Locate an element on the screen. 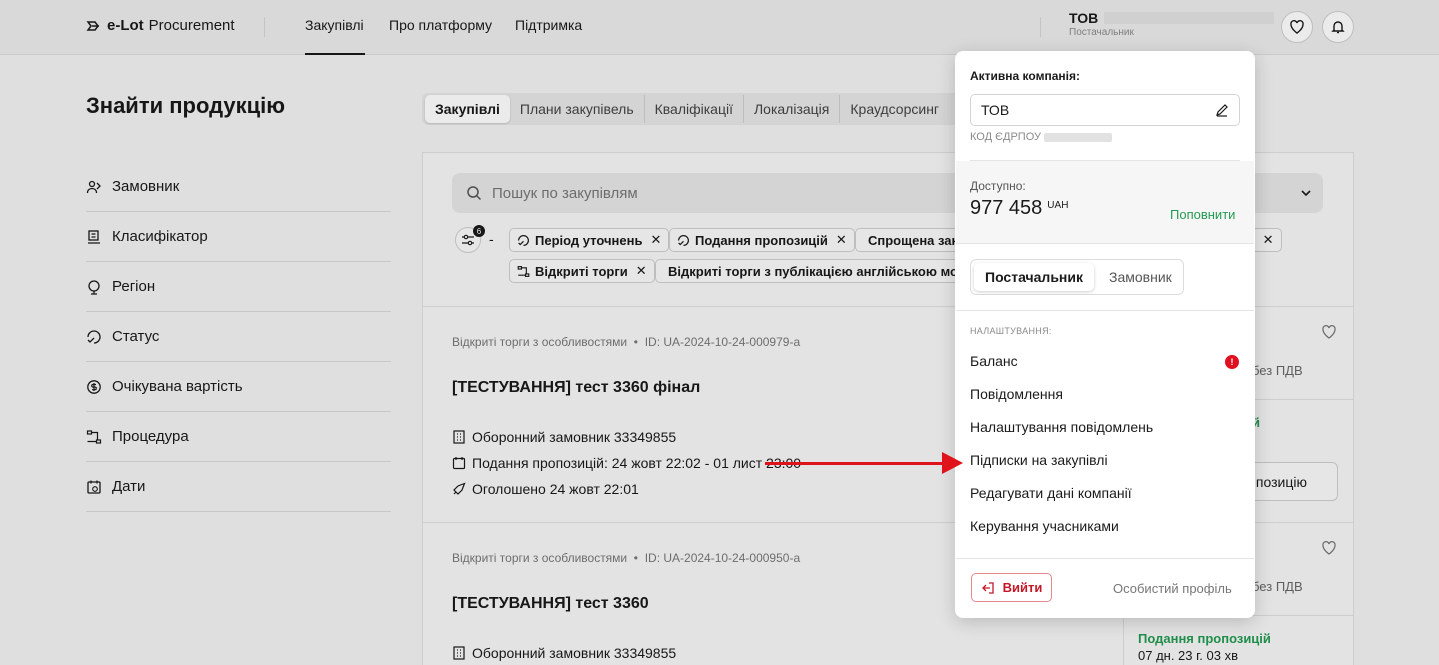 Image resolution: width=1439 pixels, height=665 pixels. topup-link: Поповнити is located at coordinates (1202, 214).